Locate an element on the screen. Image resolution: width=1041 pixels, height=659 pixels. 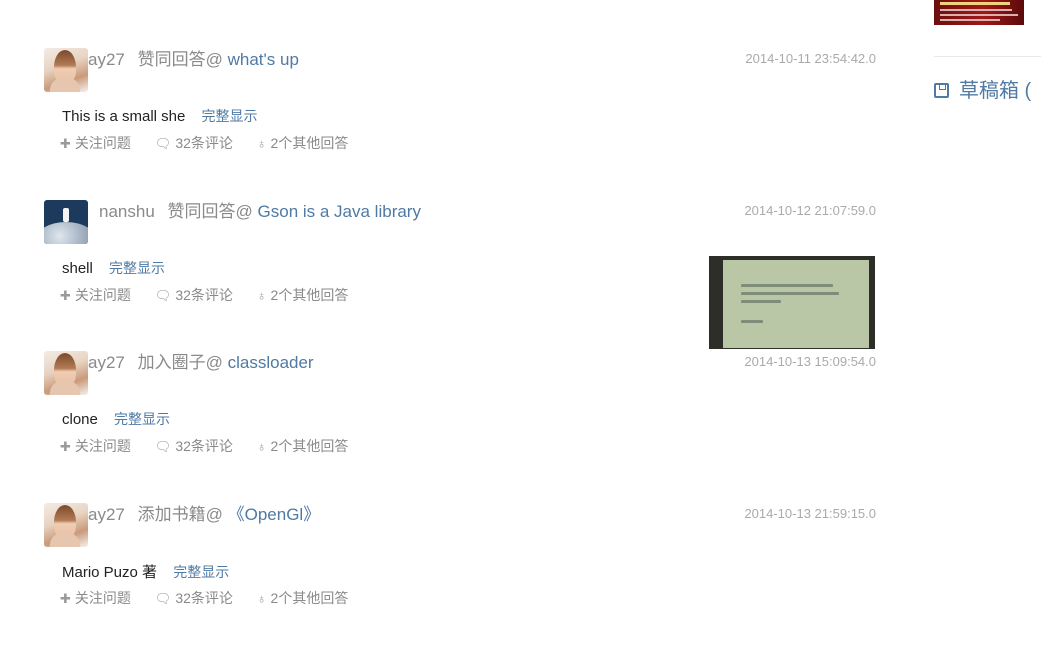
content-snippet: shell 完整显示 is located at coordinates (113, 268).